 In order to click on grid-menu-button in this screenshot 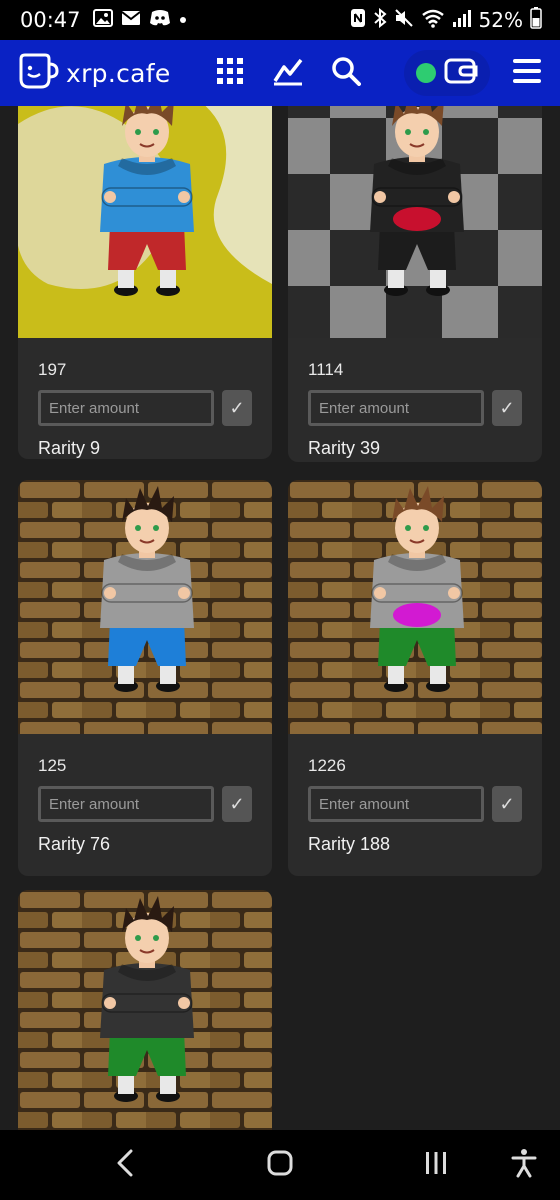, I will do `click(230, 73)`.